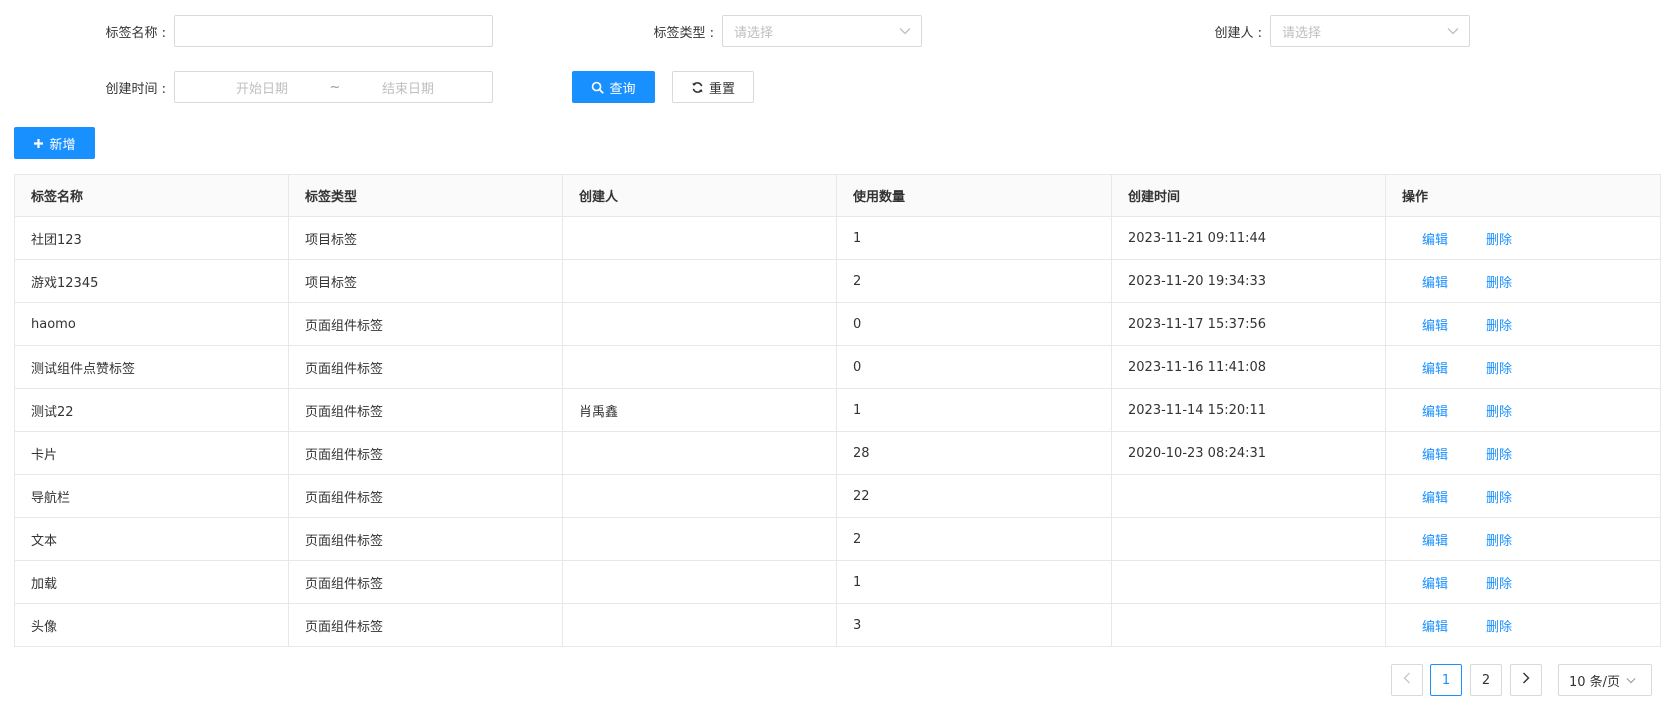  What do you see at coordinates (822, 31) in the screenshot?
I see `tag-type-select: 请选择` at bounding box center [822, 31].